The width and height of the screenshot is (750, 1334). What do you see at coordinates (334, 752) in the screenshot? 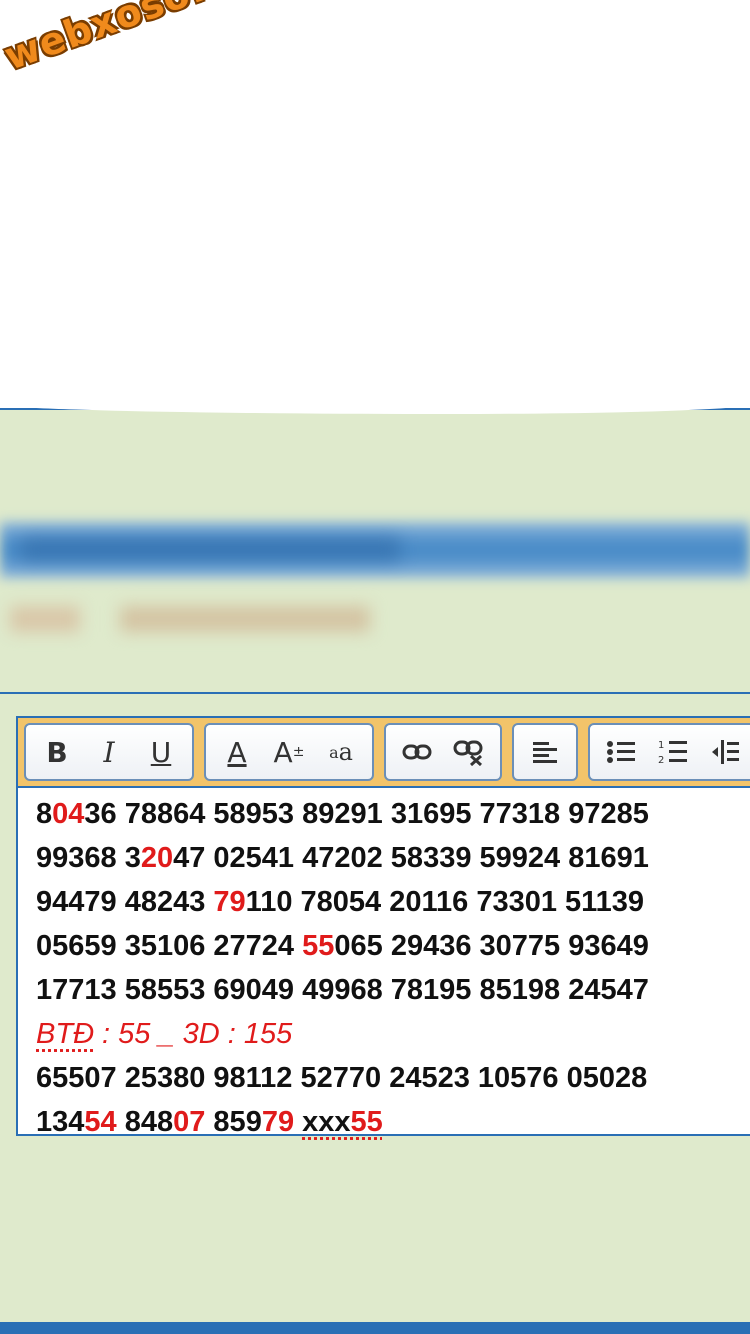
I see `font-family-sup: a` at bounding box center [334, 752].